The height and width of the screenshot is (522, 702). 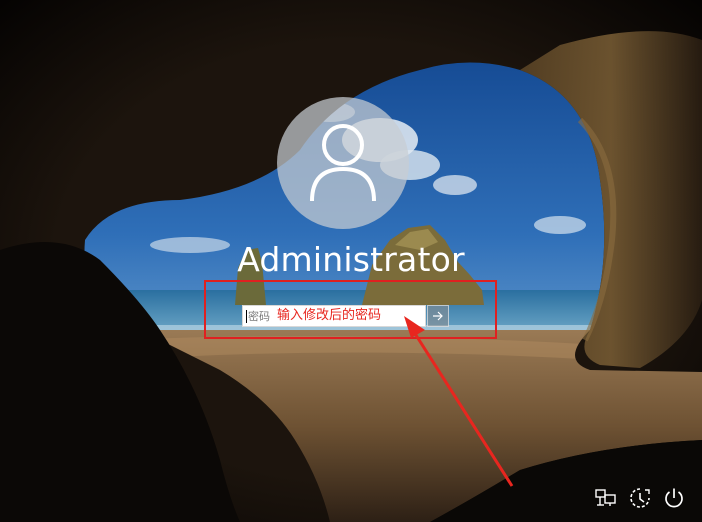 I want to click on text-caret, so click(x=246, y=316).